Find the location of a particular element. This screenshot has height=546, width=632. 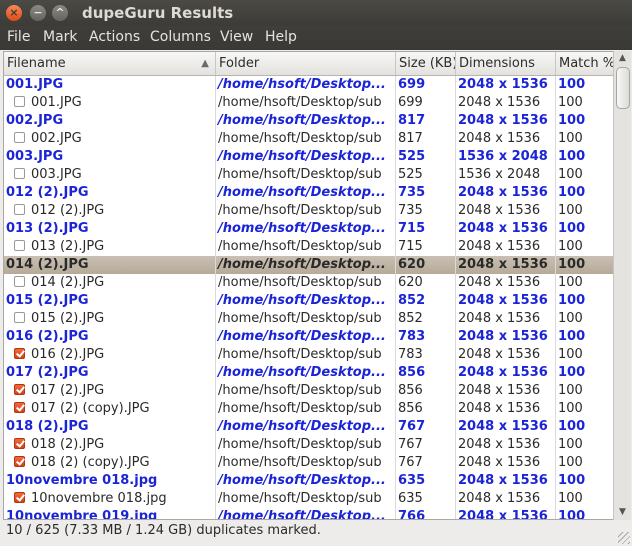

maximize-icon: ^ is located at coordinates (60, 13).